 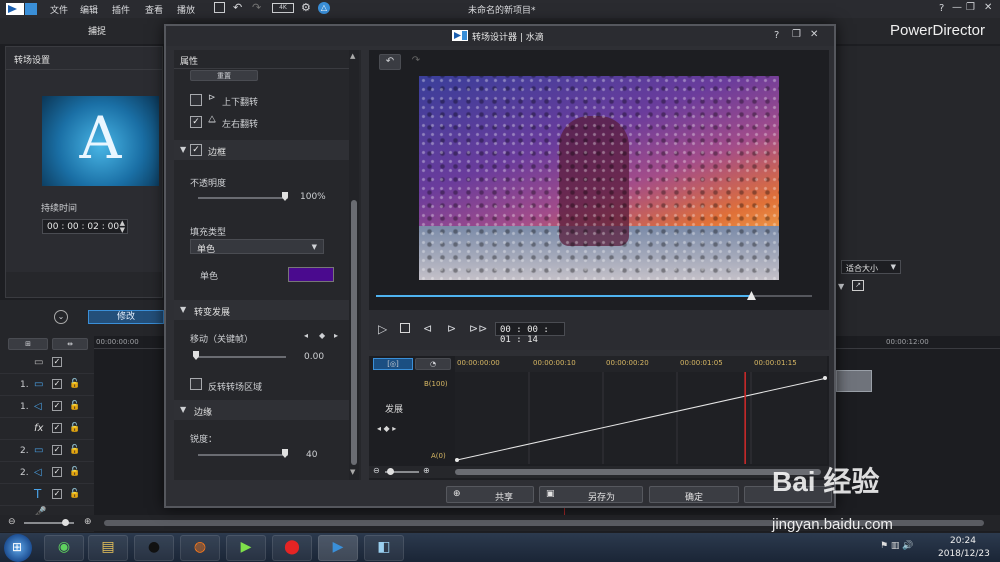 What do you see at coordinates (322, 335) in the screenshot?
I see `keyframe-add-icon: ◆` at bounding box center [322, 335].